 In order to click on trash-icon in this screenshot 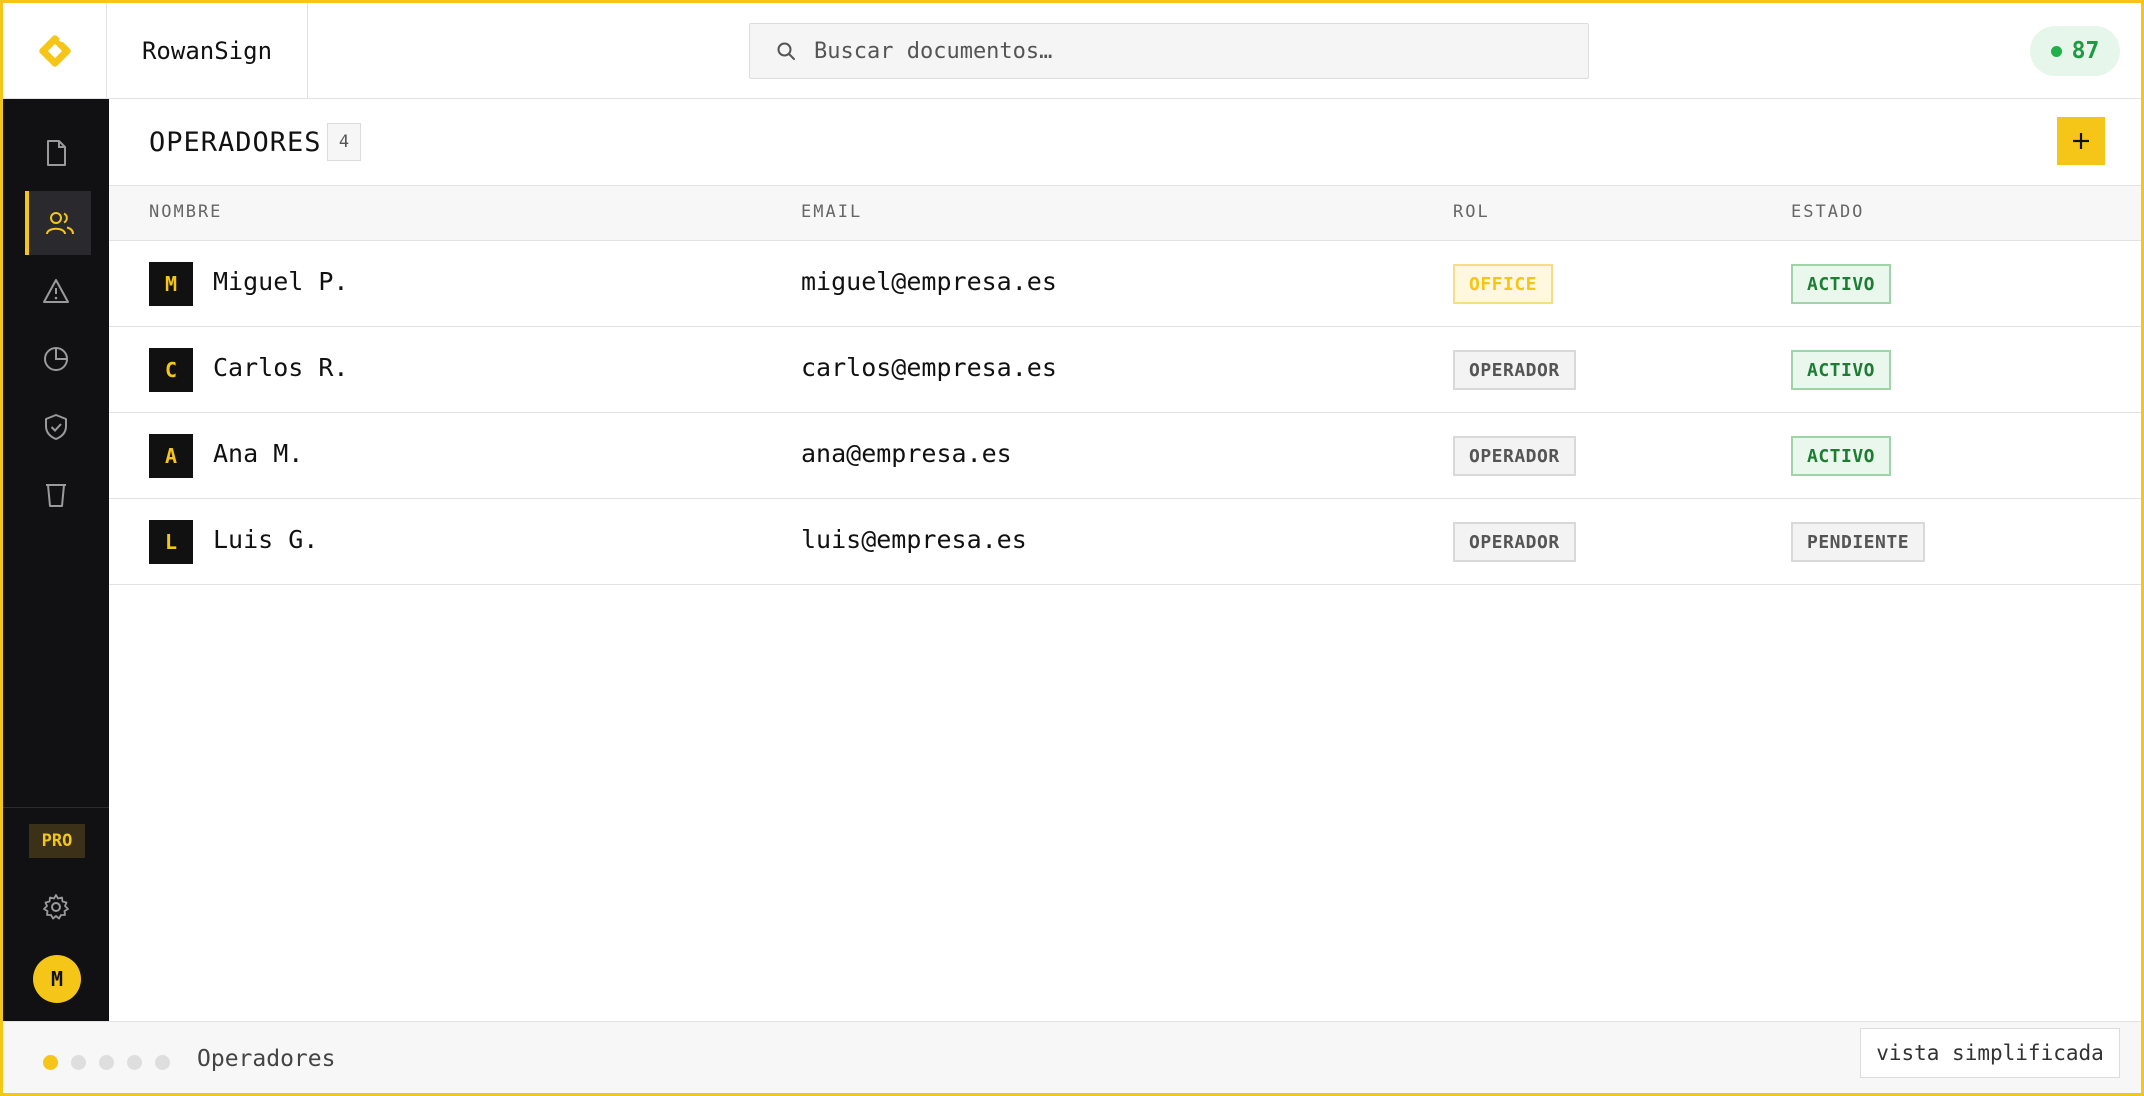, I will do `click(56, 495)`.